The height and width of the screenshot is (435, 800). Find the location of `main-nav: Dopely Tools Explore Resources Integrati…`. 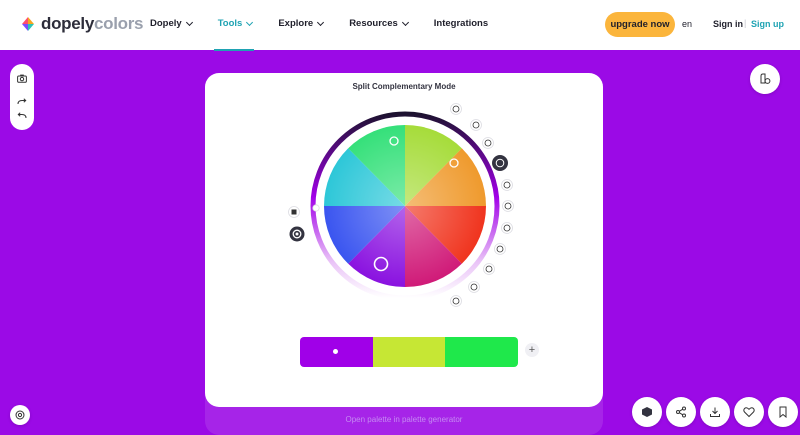

main-nav: Dopely Tools Explore Resources Integrati… is located at coordinates (332, 34).